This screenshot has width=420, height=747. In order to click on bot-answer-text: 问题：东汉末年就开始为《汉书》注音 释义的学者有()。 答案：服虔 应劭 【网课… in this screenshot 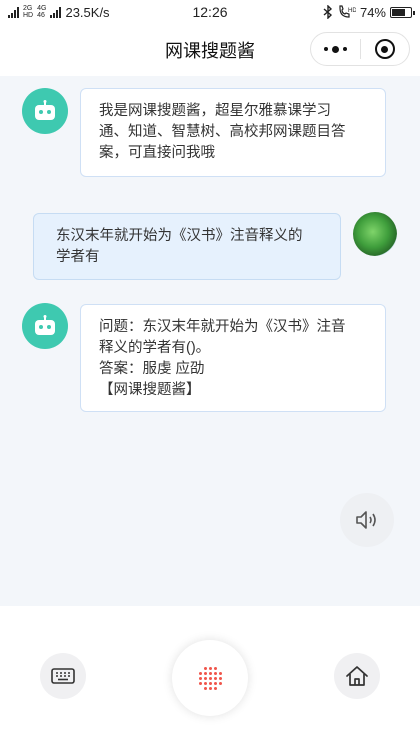, I will do `click(222, 358)`.